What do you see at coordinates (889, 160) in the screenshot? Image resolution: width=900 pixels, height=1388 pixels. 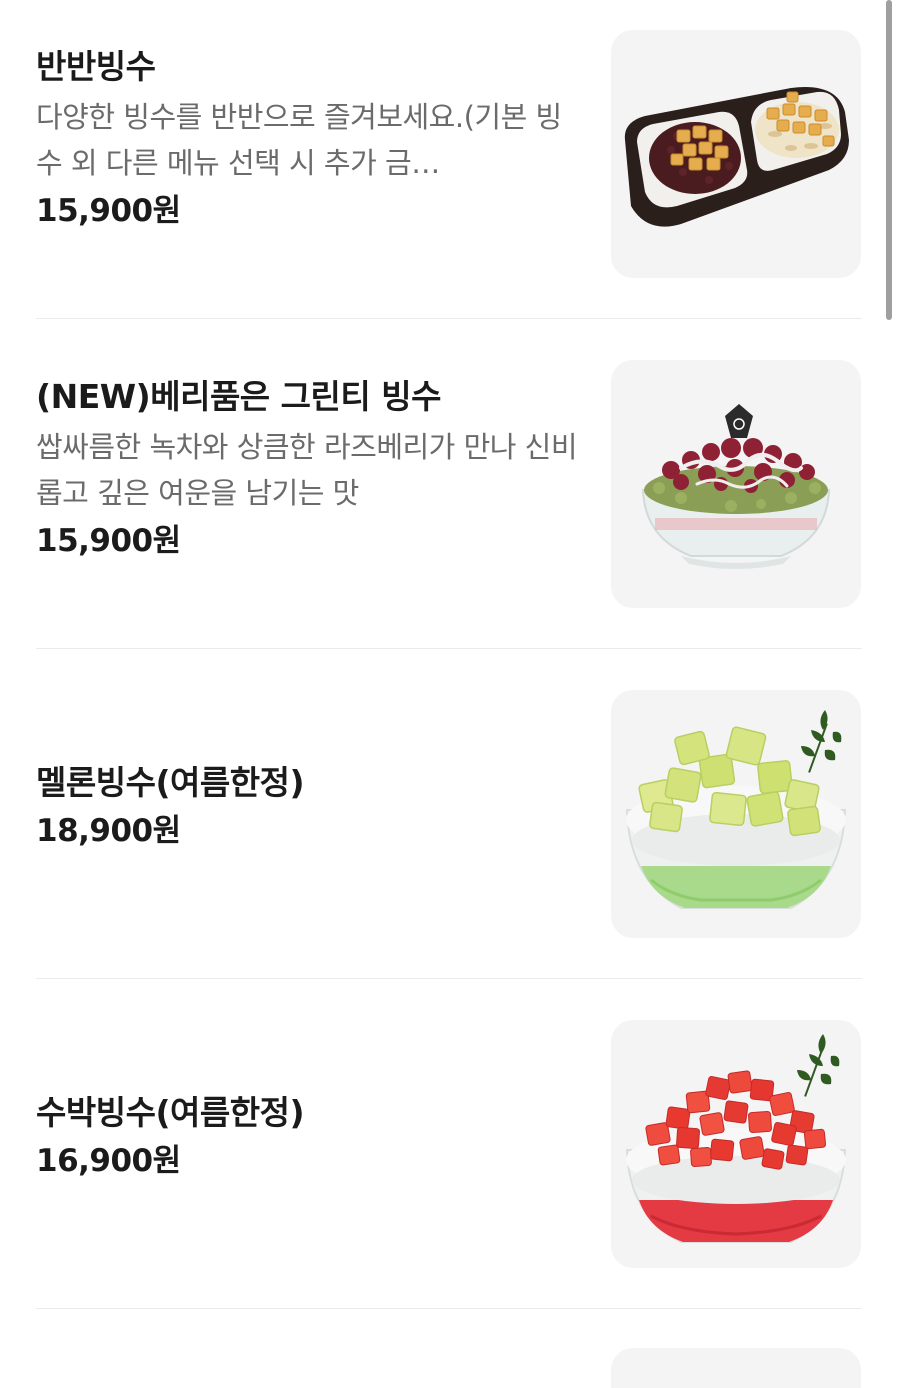 I see `scrollbar` at bounding box center [889, 160].